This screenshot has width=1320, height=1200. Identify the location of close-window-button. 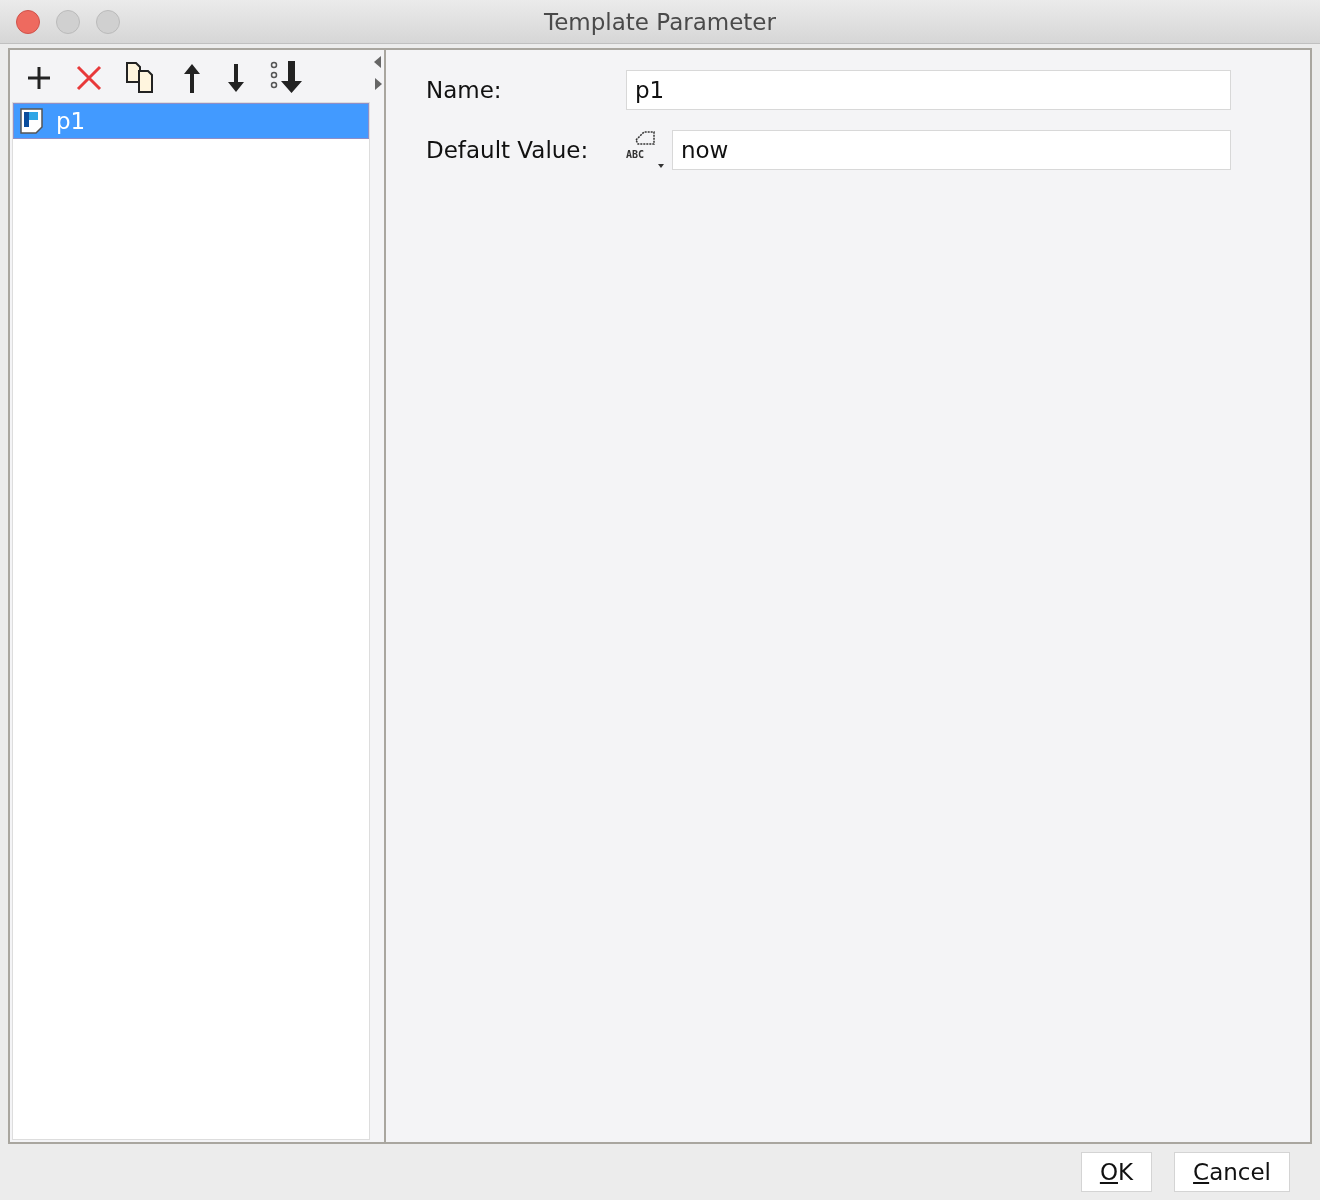
(28, 21).